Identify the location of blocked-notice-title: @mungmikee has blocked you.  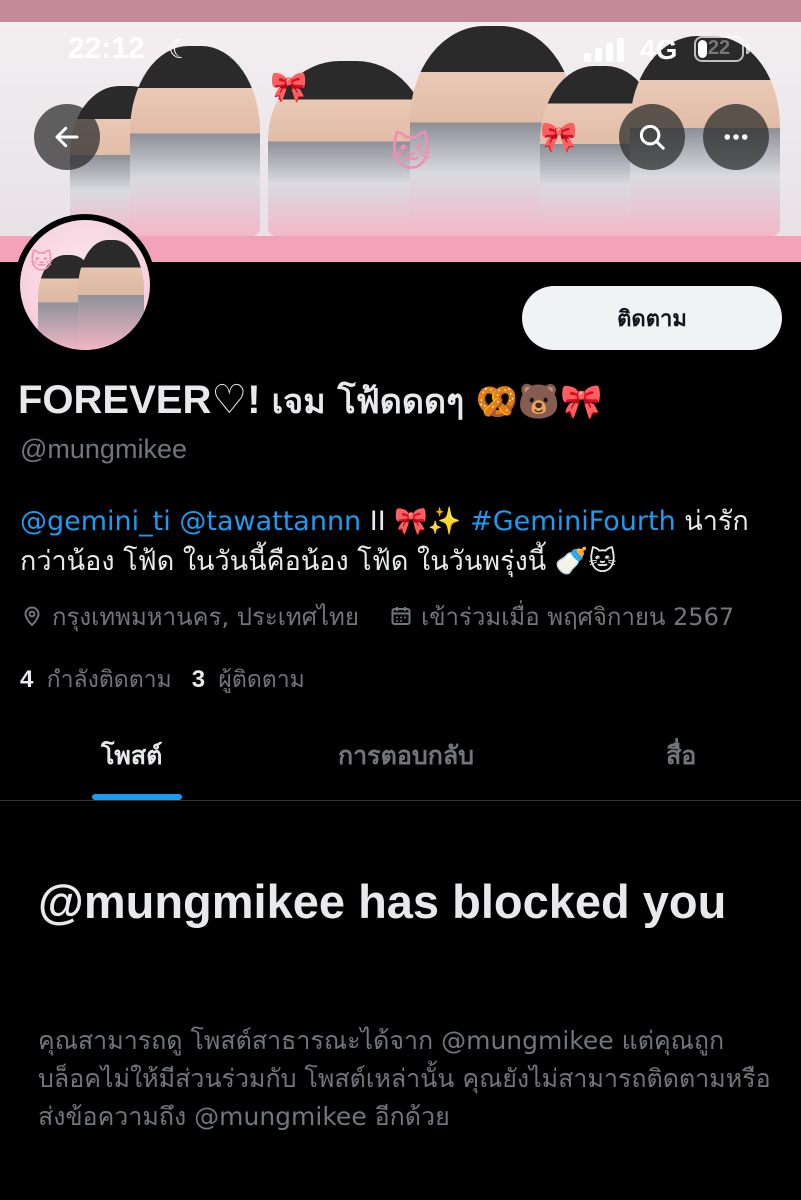
(382, 901).